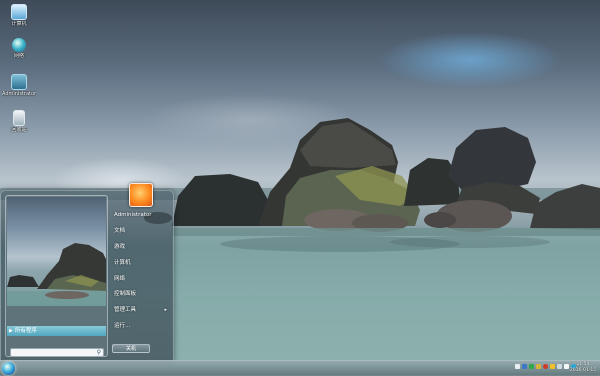 This screenshot has height=376, width=600. I want to click on desktop-icon-computer: 计算机, so click(19, 15).